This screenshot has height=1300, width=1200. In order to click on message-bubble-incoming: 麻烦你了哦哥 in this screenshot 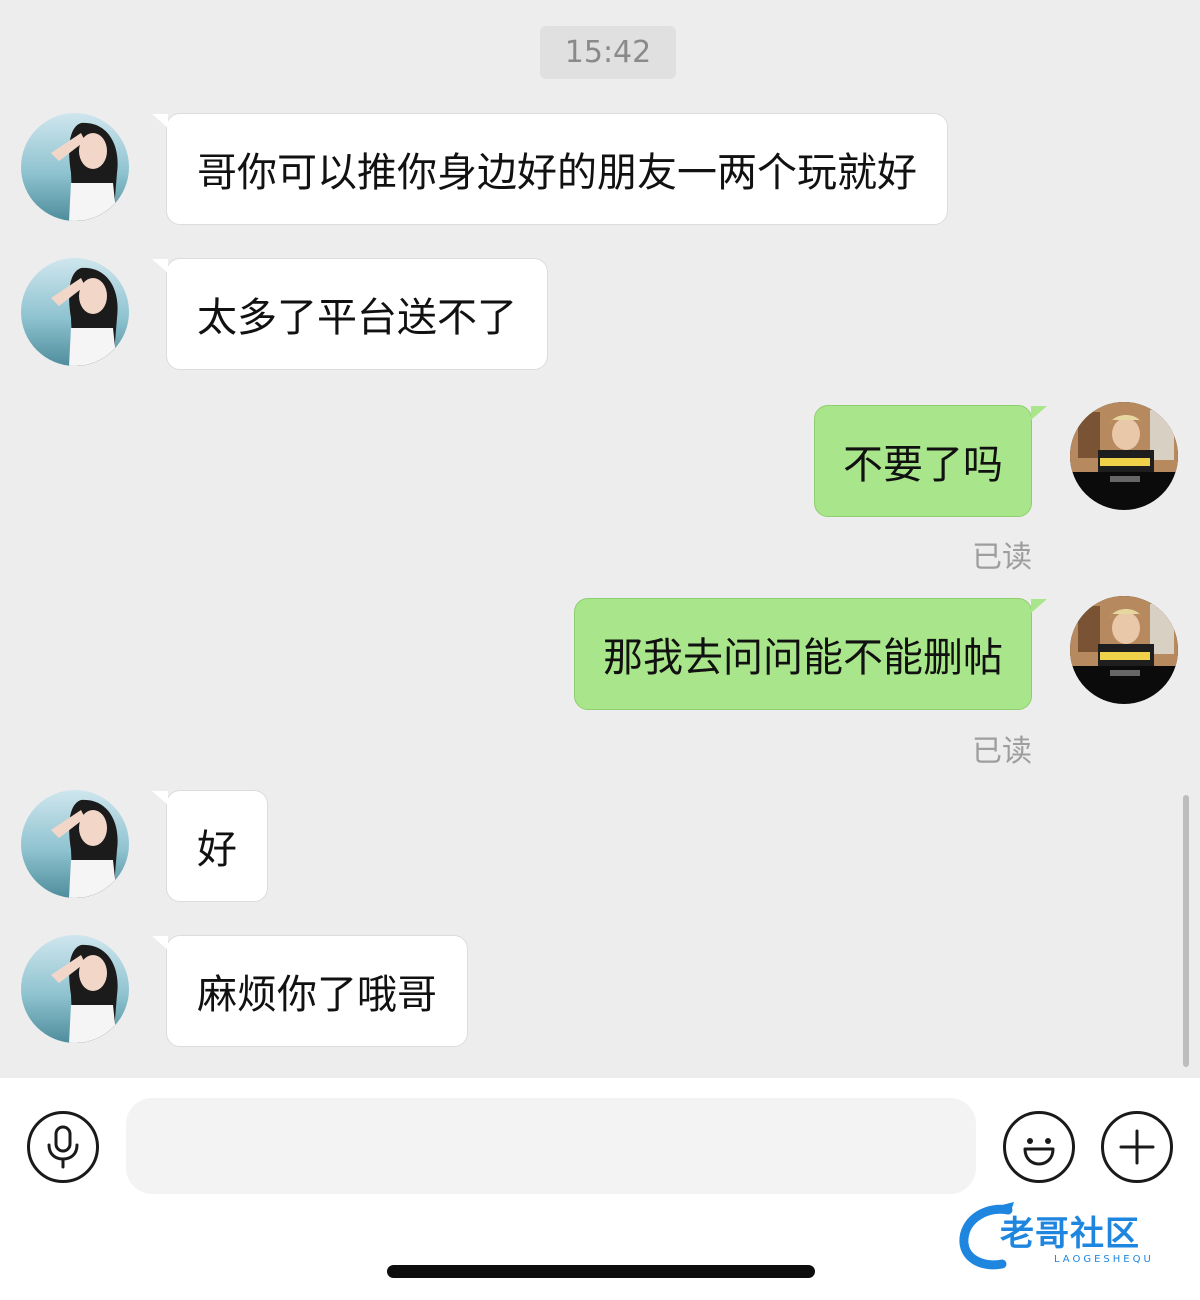, I will do `click(317, 991)`.